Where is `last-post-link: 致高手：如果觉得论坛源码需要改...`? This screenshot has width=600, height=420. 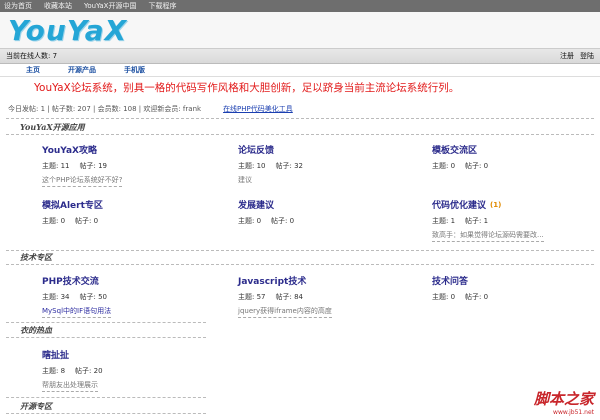
last-post-link: 致高手：如果觉得论坛源码需要改... is located at coordinates (488, 236).